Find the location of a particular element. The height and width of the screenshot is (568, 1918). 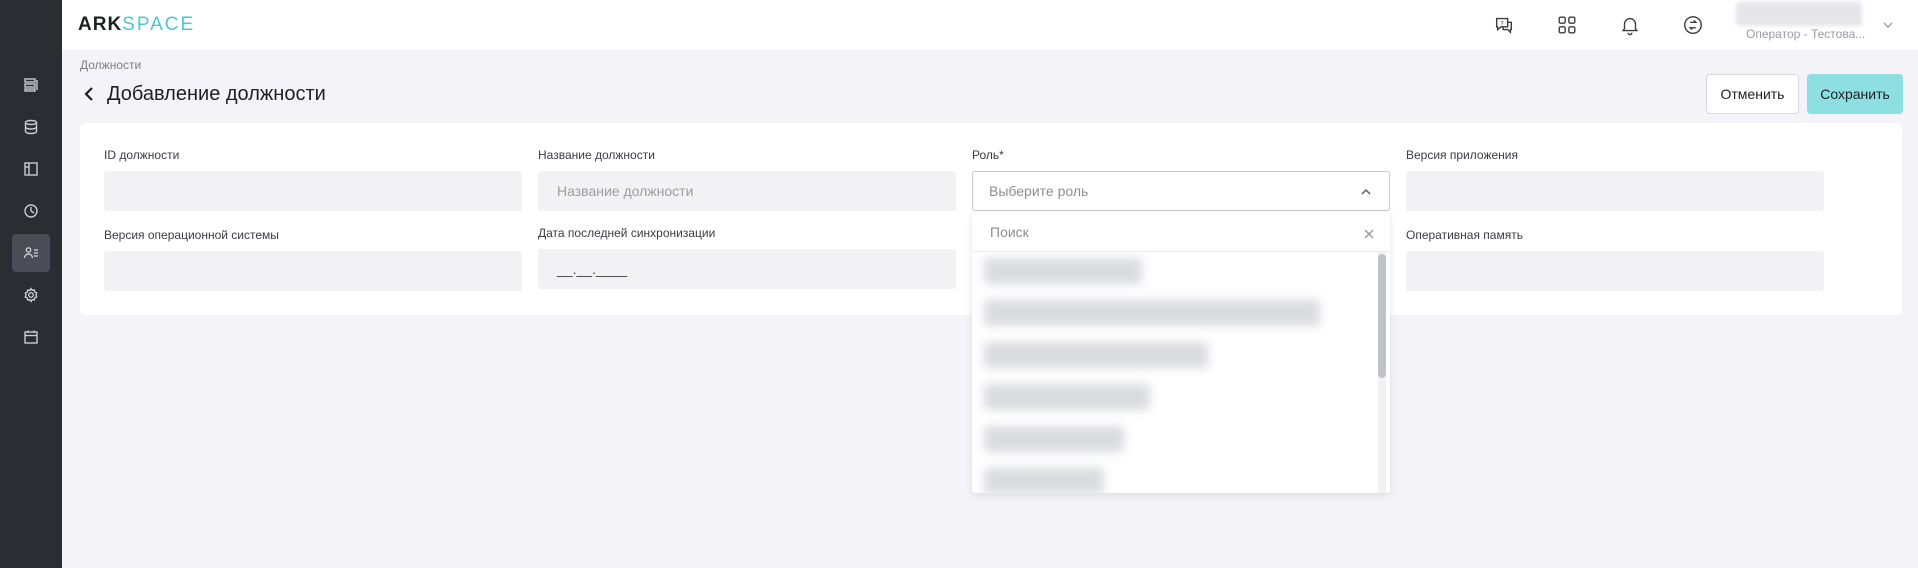

database-icon is located at coordinates (31, 127).